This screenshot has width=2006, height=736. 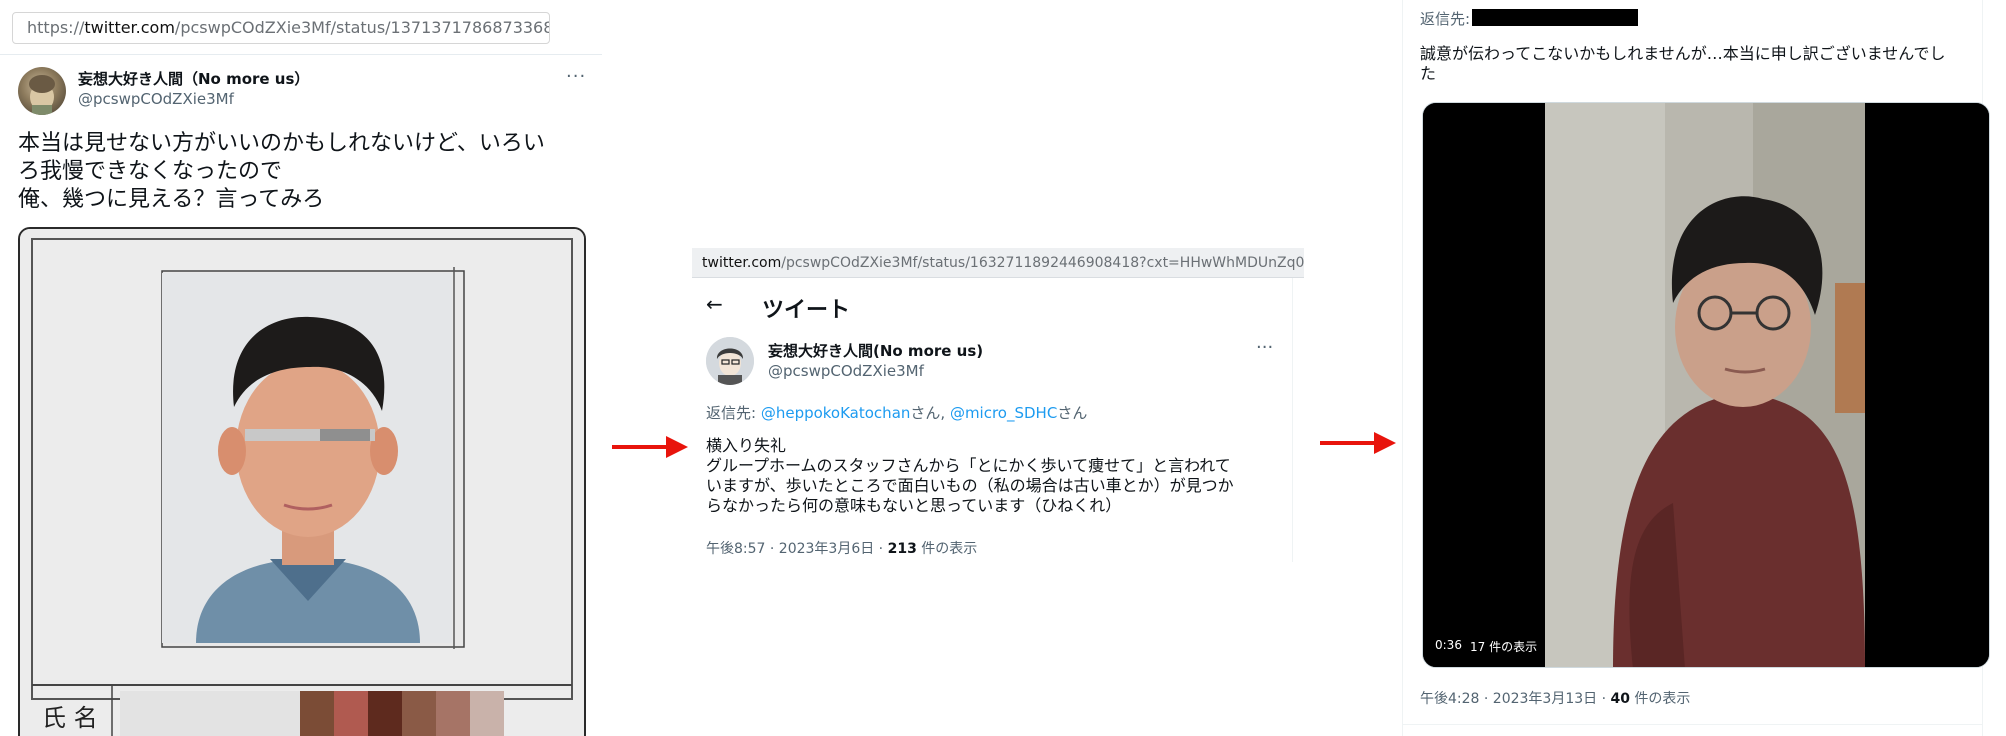 What do you see at coordinates (806, 310) in the screenshot?
I see `page-title: ツイート` at bounding box center [806, 310].